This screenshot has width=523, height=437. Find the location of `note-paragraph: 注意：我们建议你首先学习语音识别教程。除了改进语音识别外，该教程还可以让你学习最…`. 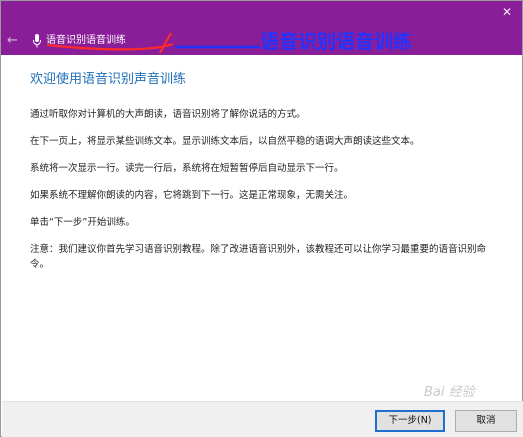

note-paragraph: 注意：我们建议你首先学习语音识别教程。除了改进语音识别外，该教程还可以让你学习最… is located at coordinates (258, 257).